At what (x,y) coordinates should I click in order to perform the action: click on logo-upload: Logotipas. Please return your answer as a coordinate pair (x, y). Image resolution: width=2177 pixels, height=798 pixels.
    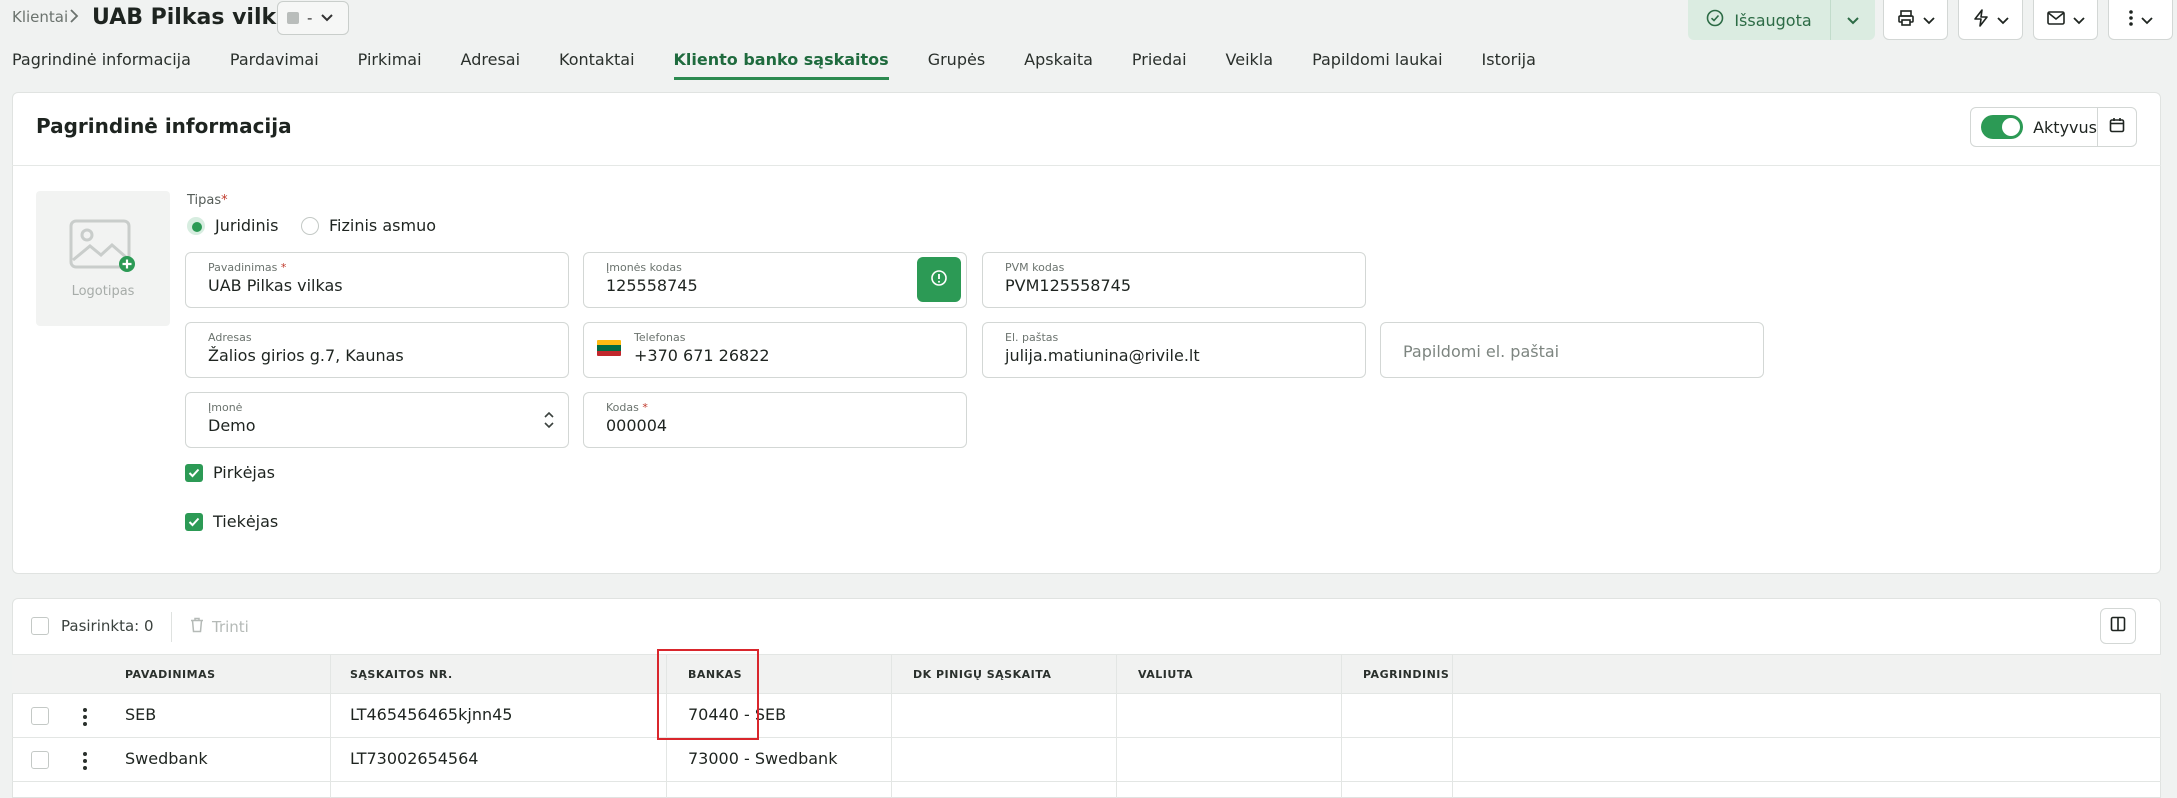
    Looking at the image, I should click on (103, 258).